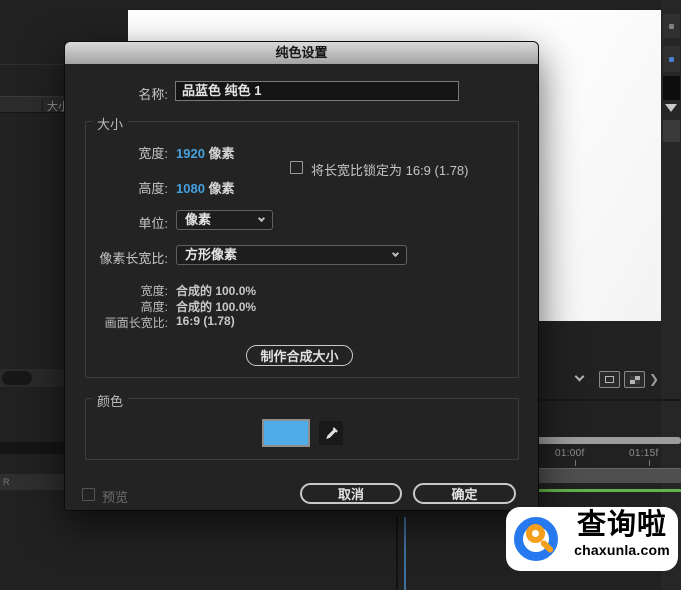 The height and width of the screenshot is (590, 681). Describe the element at coordinates (607, 440) in the screenshot. I see `timeline-scrollbar` at that location.